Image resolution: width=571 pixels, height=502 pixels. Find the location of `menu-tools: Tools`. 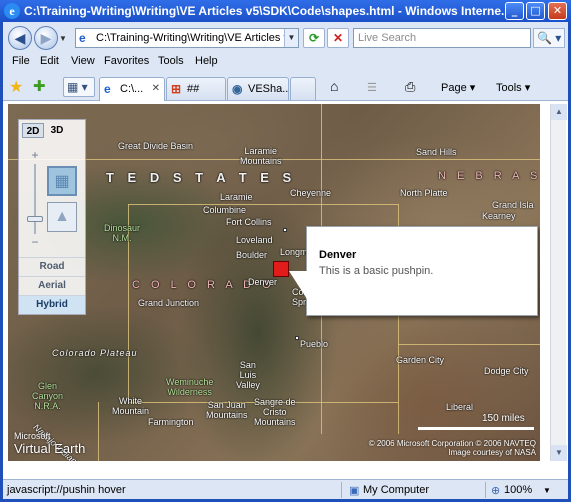

menu-tools: Tools is located at coordinates (171, 61).